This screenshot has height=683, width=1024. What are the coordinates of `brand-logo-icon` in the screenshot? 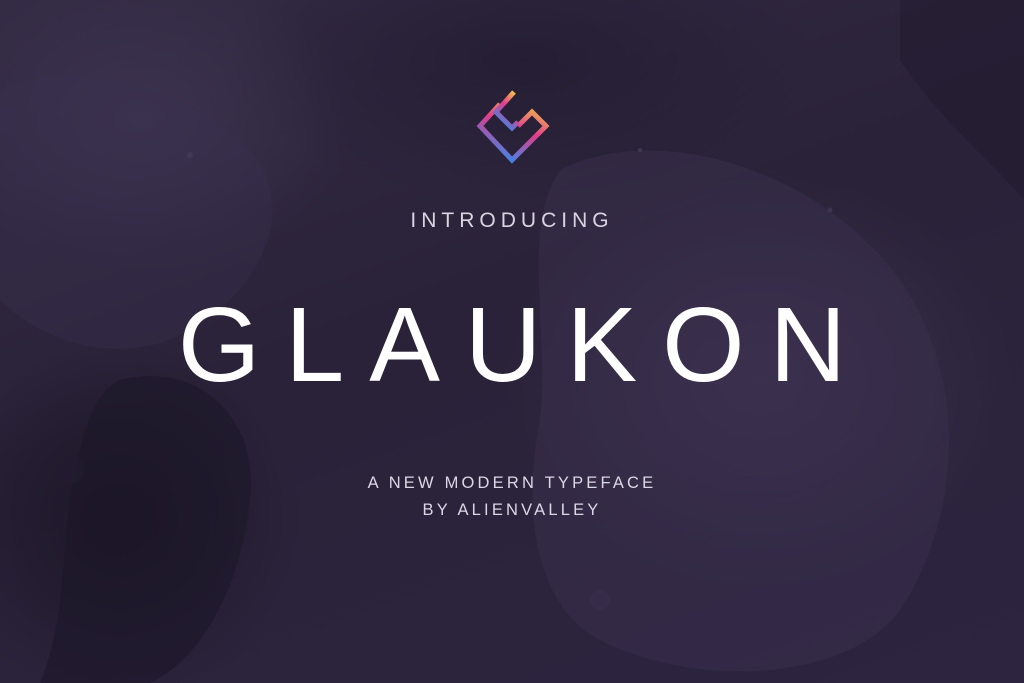 It's located at (513, 127).